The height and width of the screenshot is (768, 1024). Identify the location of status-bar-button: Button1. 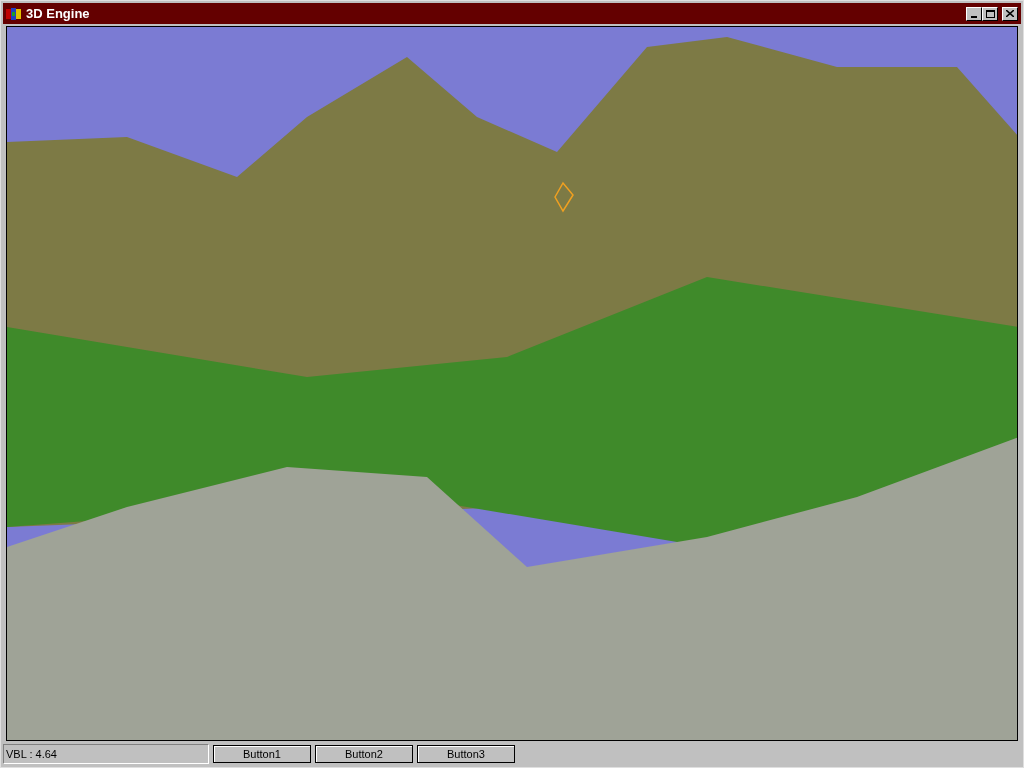
(262, 754).